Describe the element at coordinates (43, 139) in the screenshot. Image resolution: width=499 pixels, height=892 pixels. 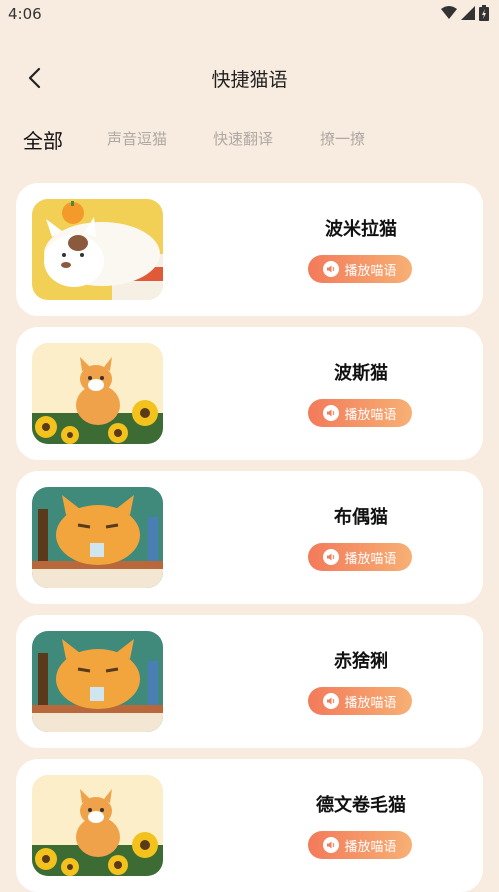
I see `tab-all: 全部` at that location.